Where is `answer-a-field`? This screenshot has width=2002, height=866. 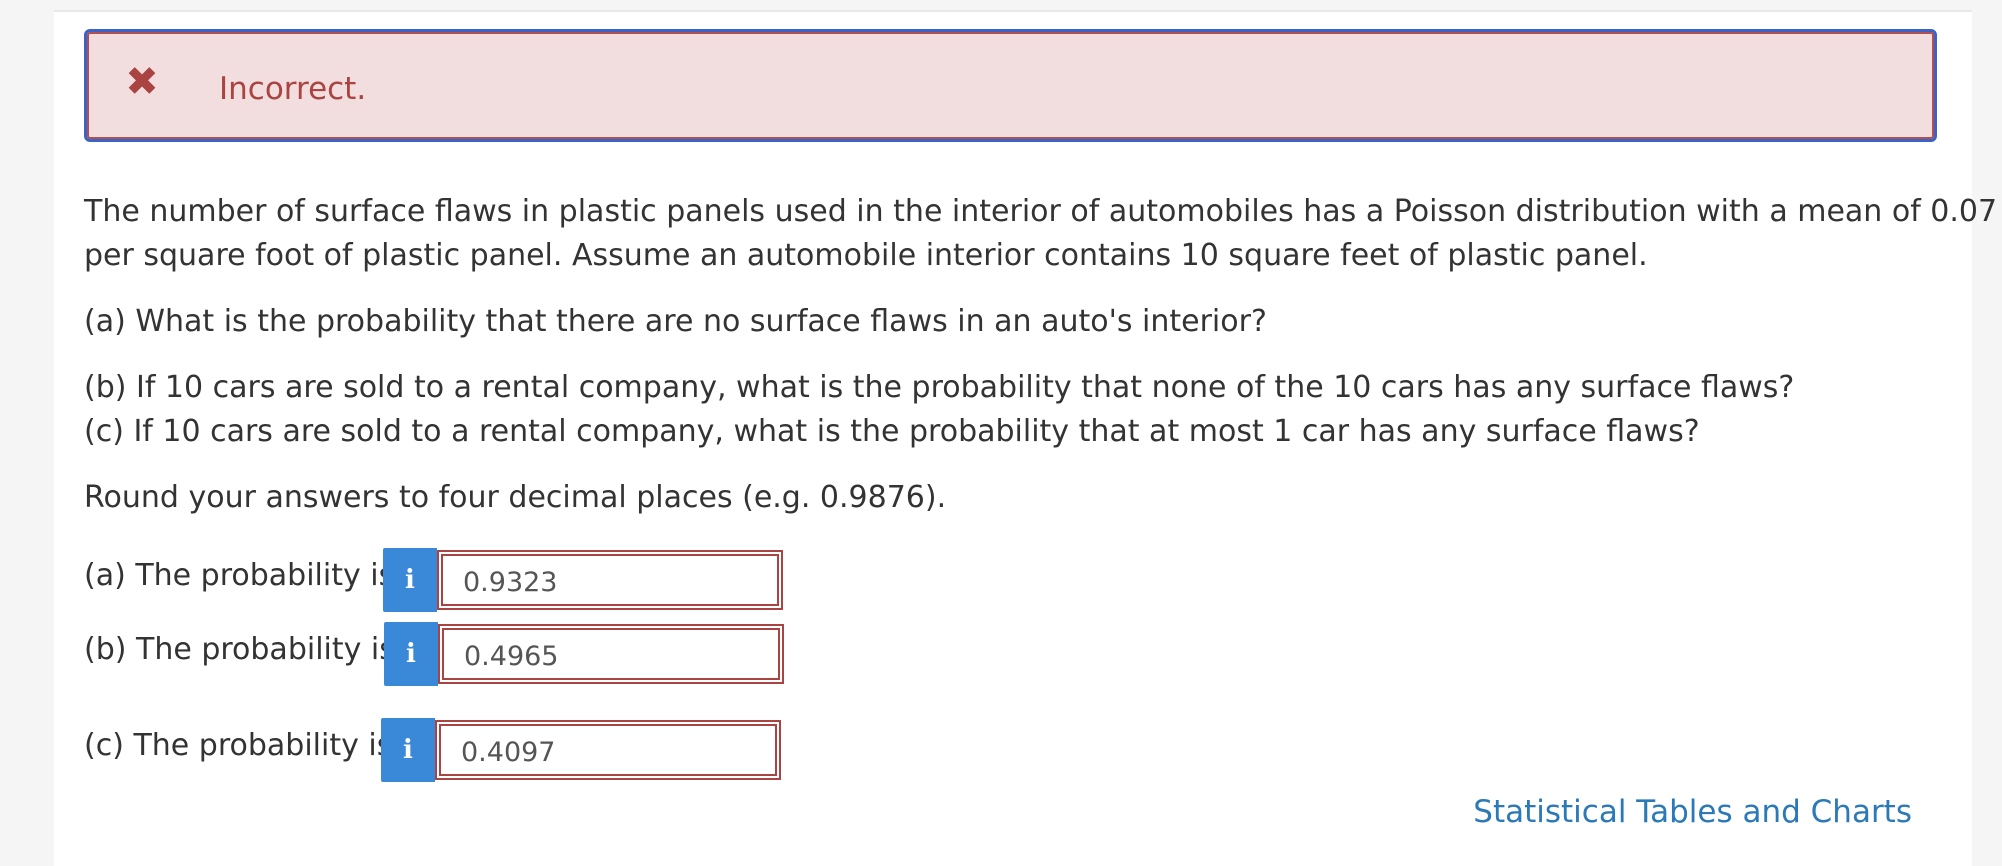
answer-a-field is located at coordinates (611, 581).